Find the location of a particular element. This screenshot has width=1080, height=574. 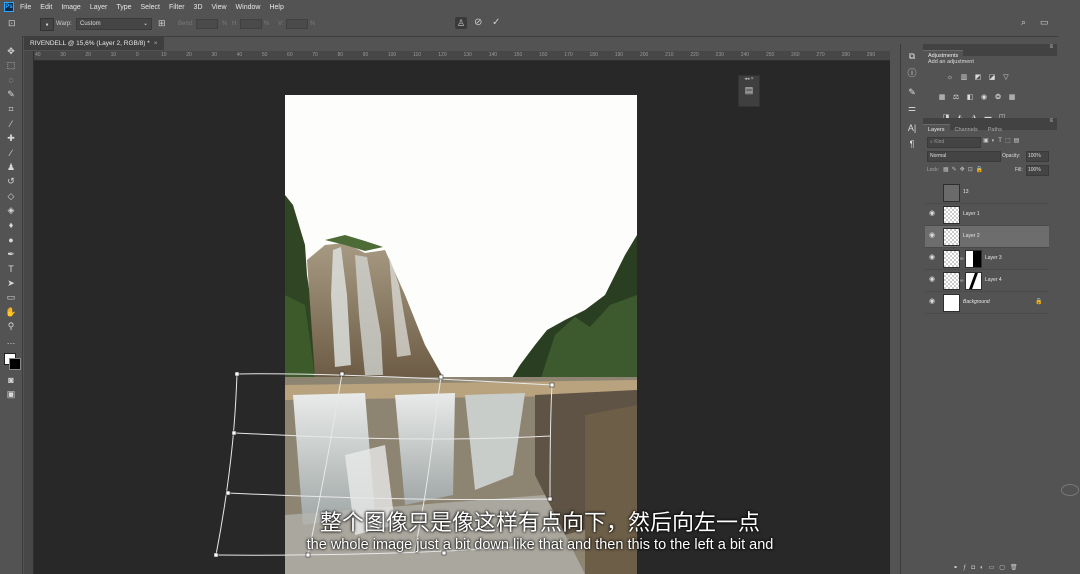

brightness-contrast-icon: ☼ is located at coordinates (950, 78).